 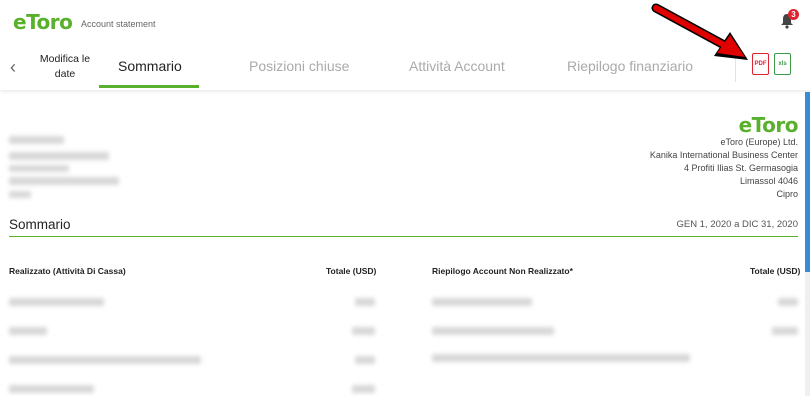 What do you see at coordinates (561, 358) in the screenshot?
I see `blurred-note` at bounding box center [561, 358].